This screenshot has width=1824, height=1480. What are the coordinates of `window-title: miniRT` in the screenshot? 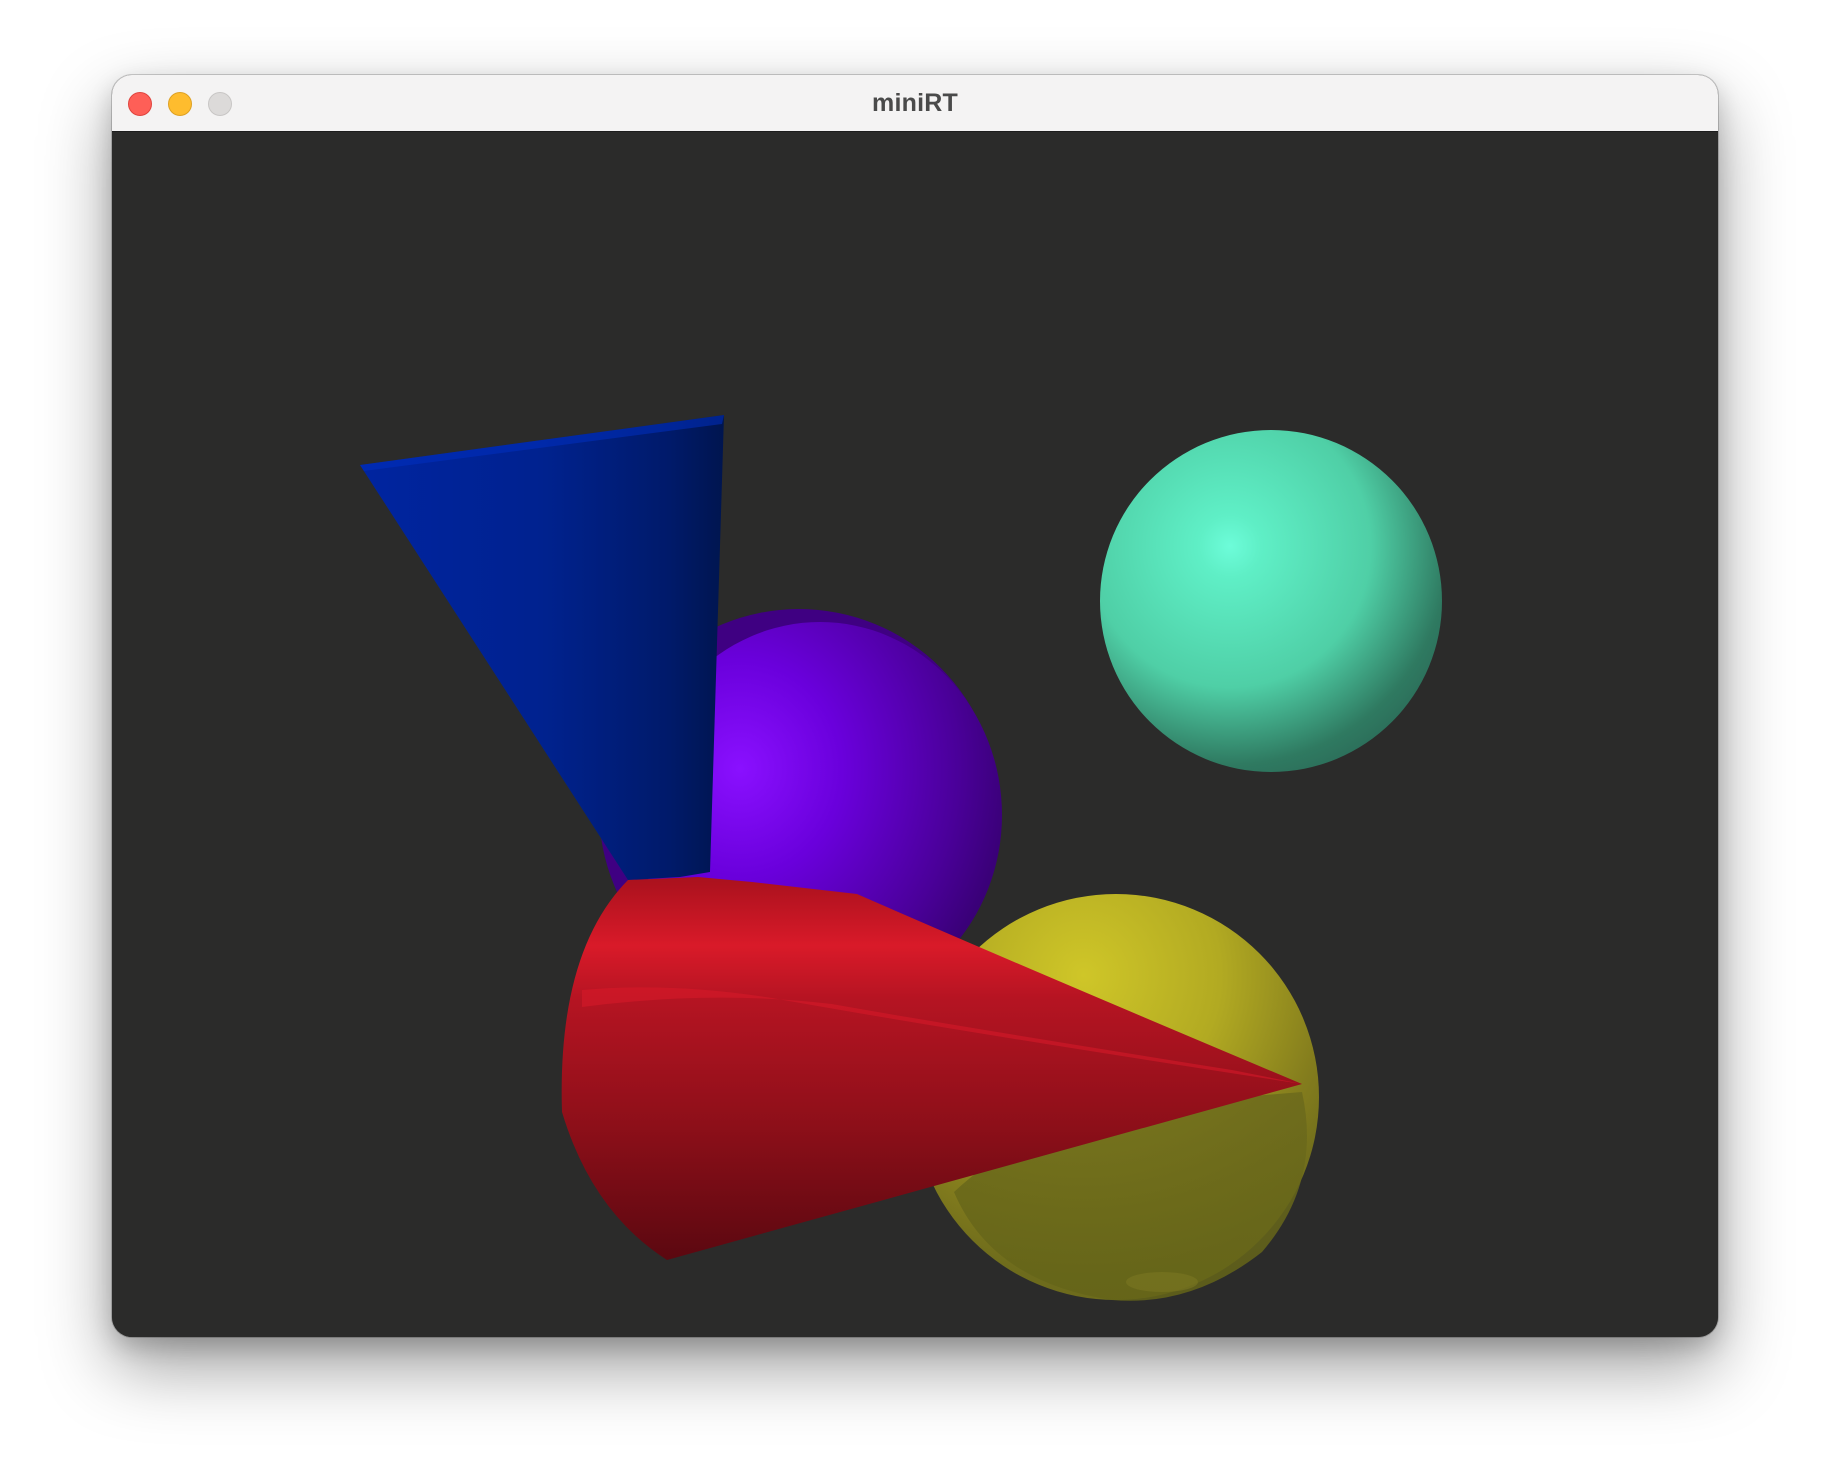 It's located at (915, 103).